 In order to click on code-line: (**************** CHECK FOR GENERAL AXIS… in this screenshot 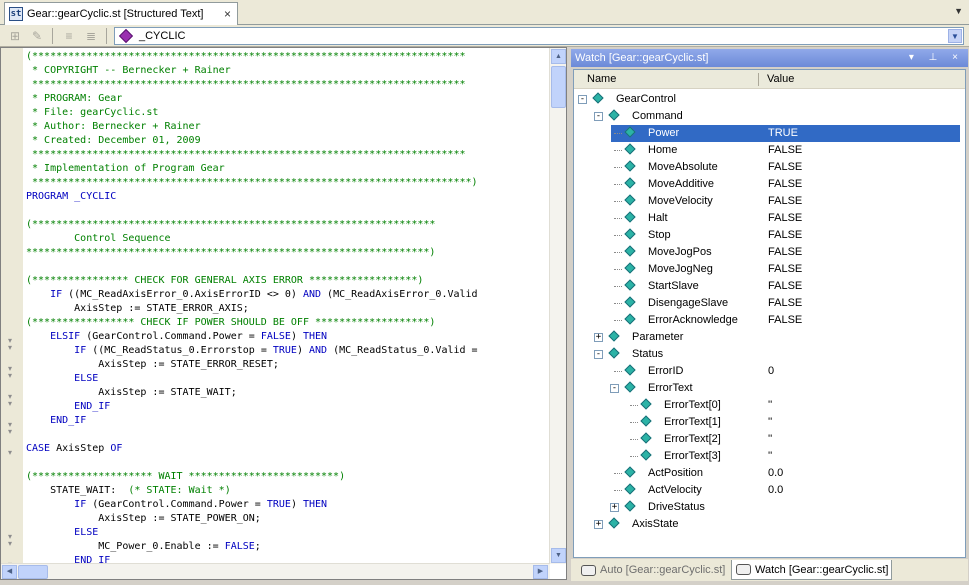, I will do `click(288, 281)`.